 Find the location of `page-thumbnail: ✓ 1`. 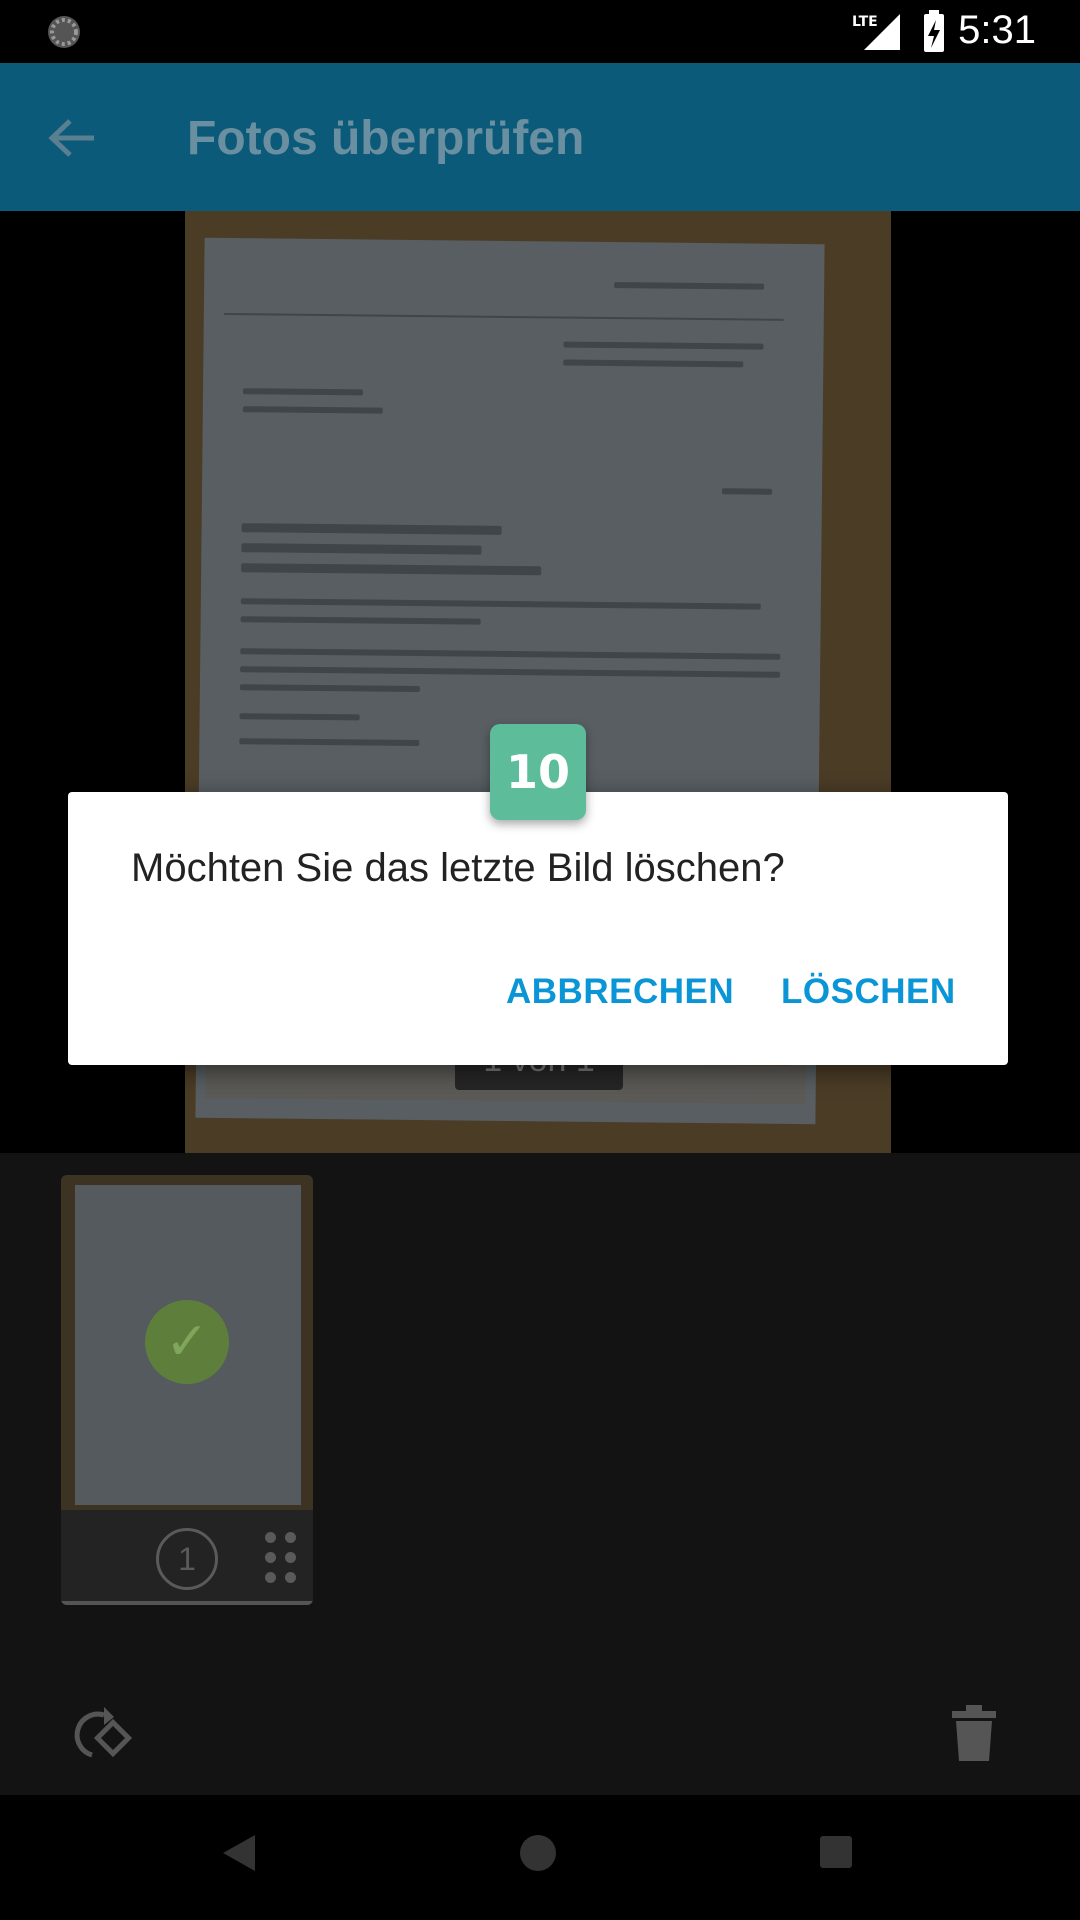

page-thumbnail: ✓ 1 is located at coordinates (187, 1390).